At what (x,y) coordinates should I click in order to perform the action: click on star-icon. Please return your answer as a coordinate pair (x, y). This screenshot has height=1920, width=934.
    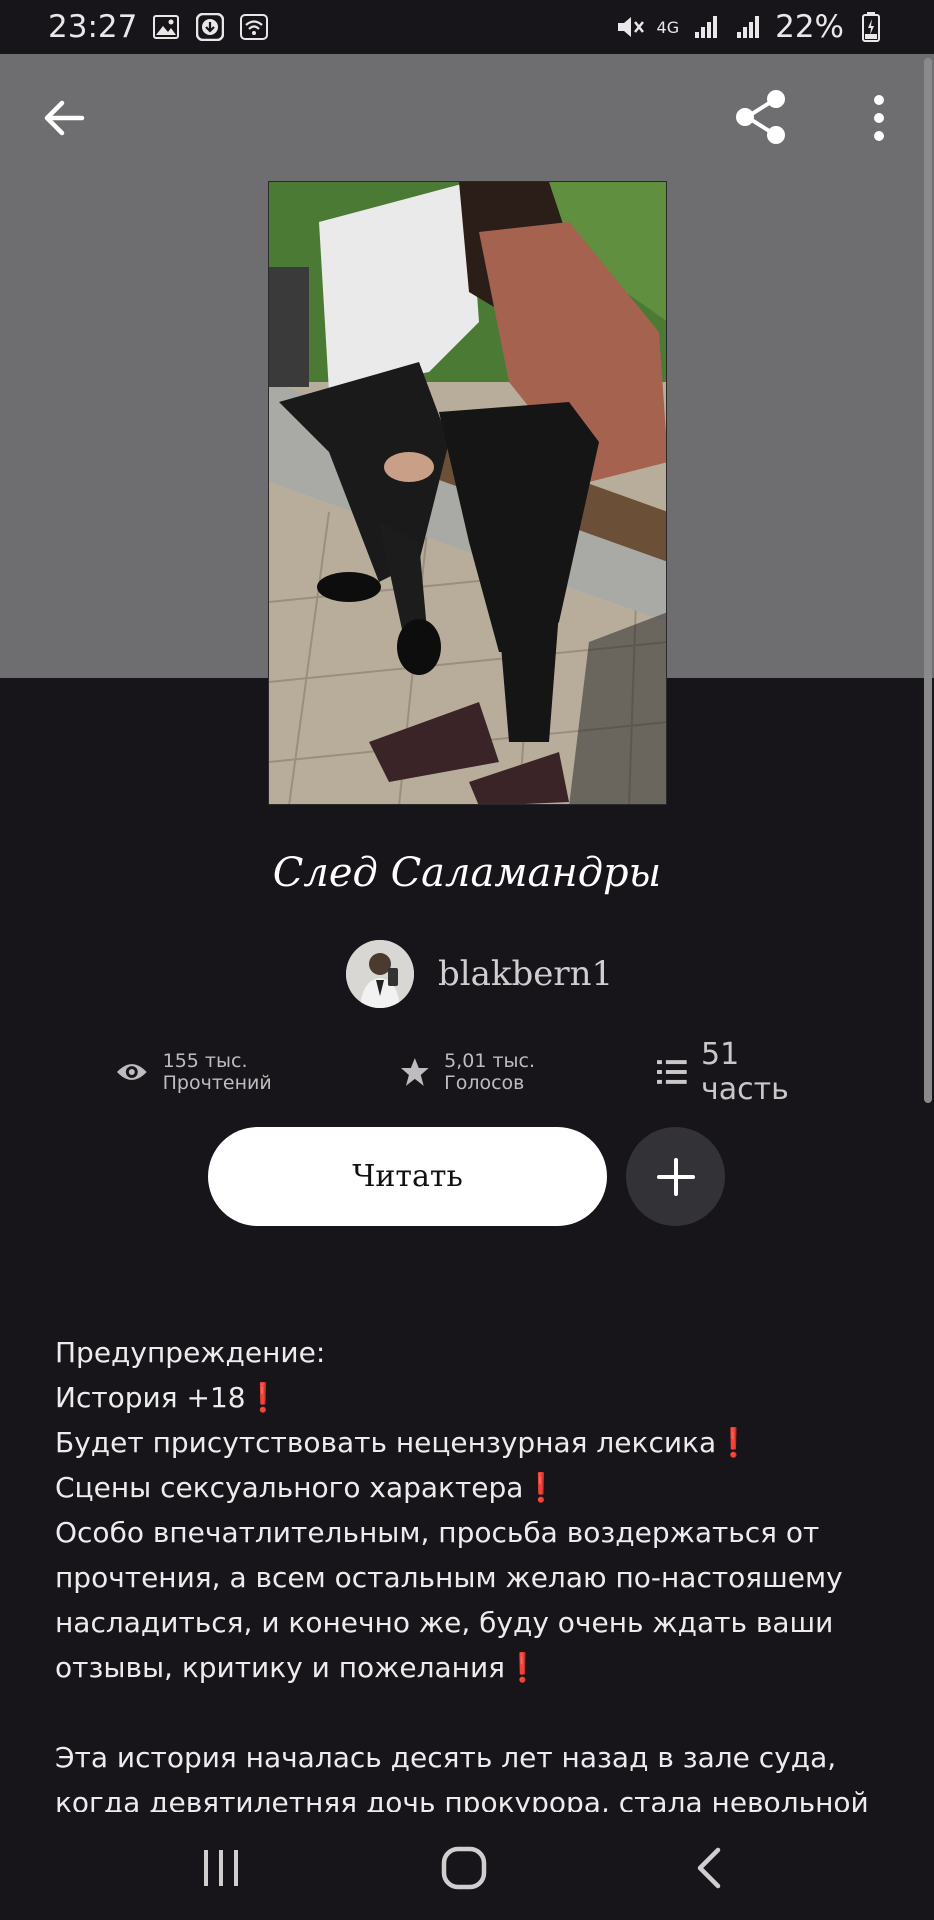
    Looking at the image, I should click on (415, 1072).